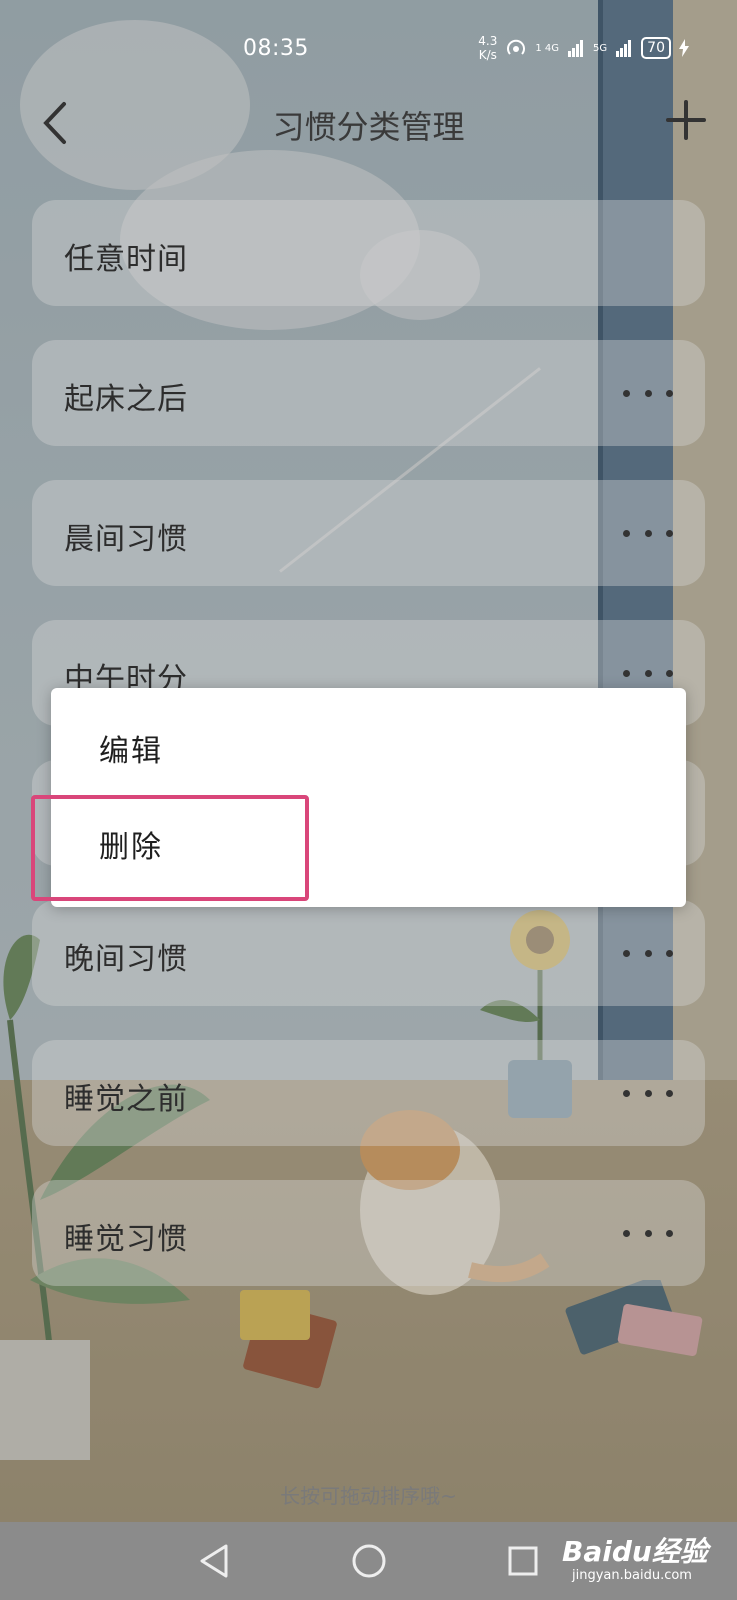 The width and height of the screenshot is (737, 1600). I want to click on signal-label-1: 1 4G, so click(547, 48).